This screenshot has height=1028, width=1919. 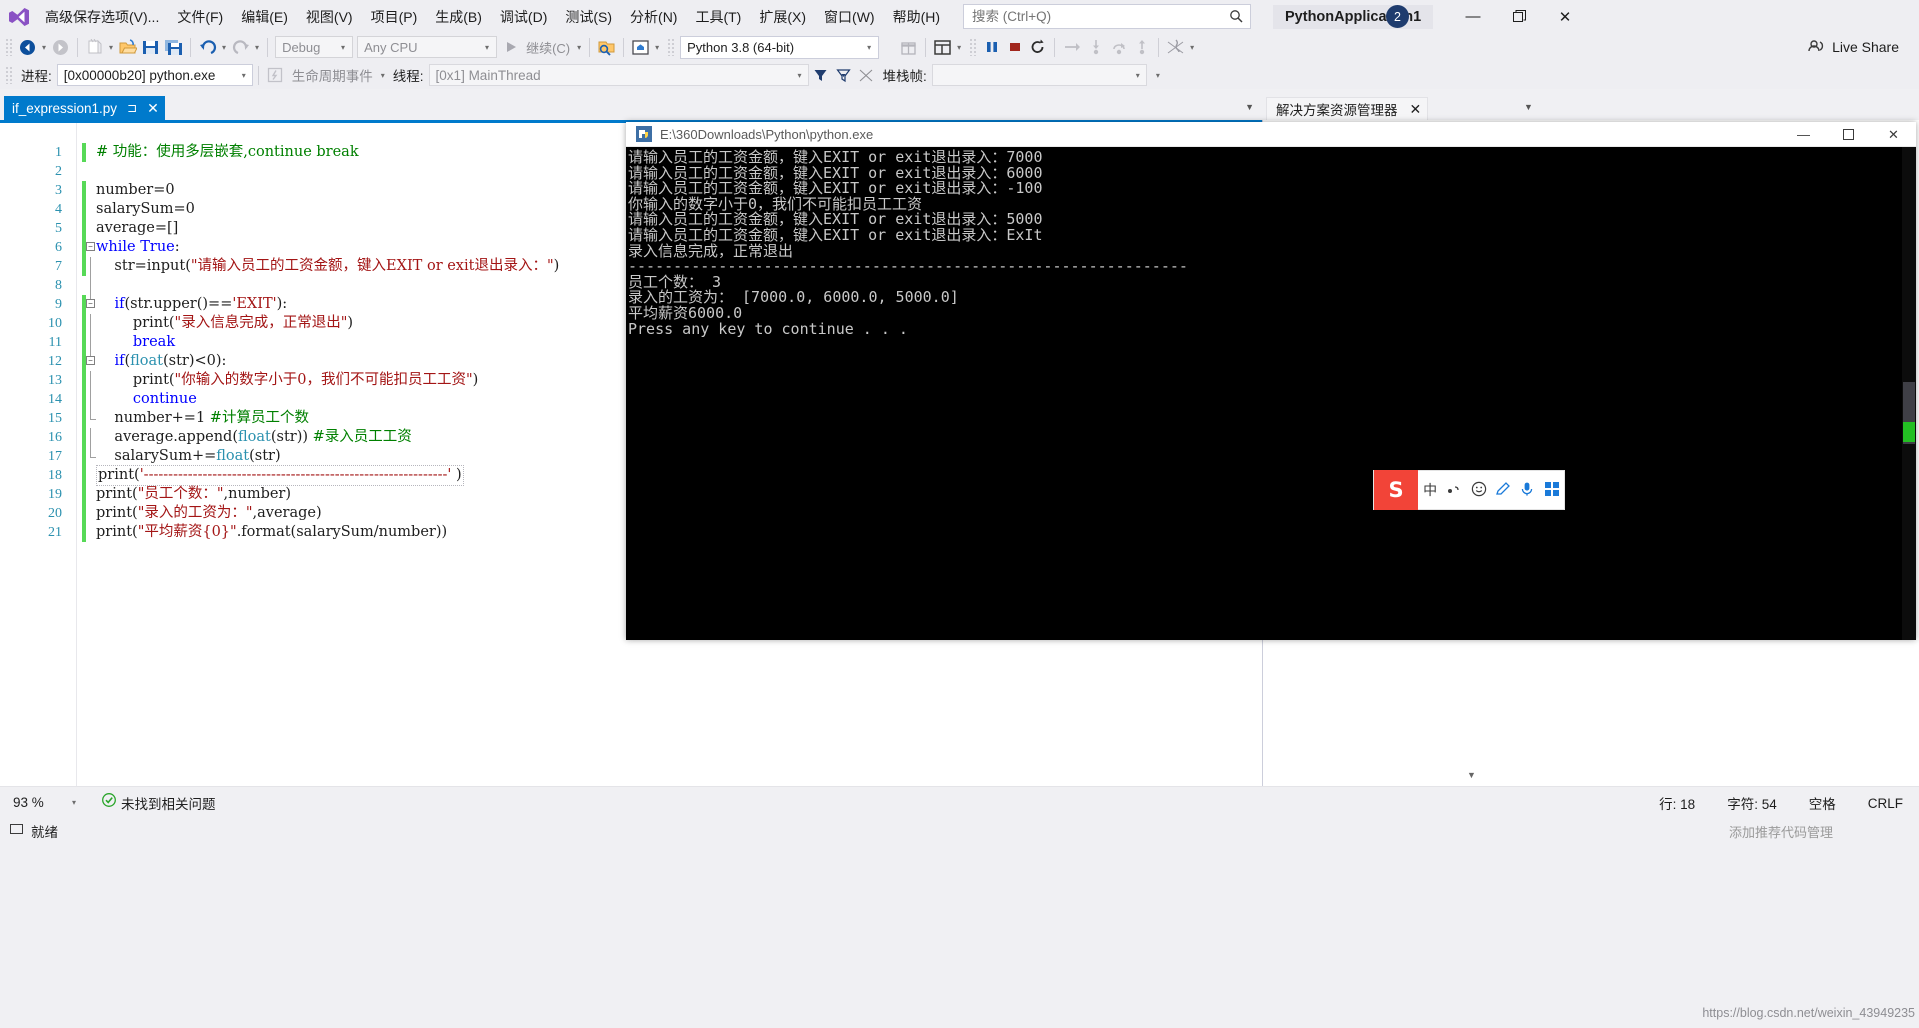 I want to click on console-maximize-button, so click(x=1848, y=134).